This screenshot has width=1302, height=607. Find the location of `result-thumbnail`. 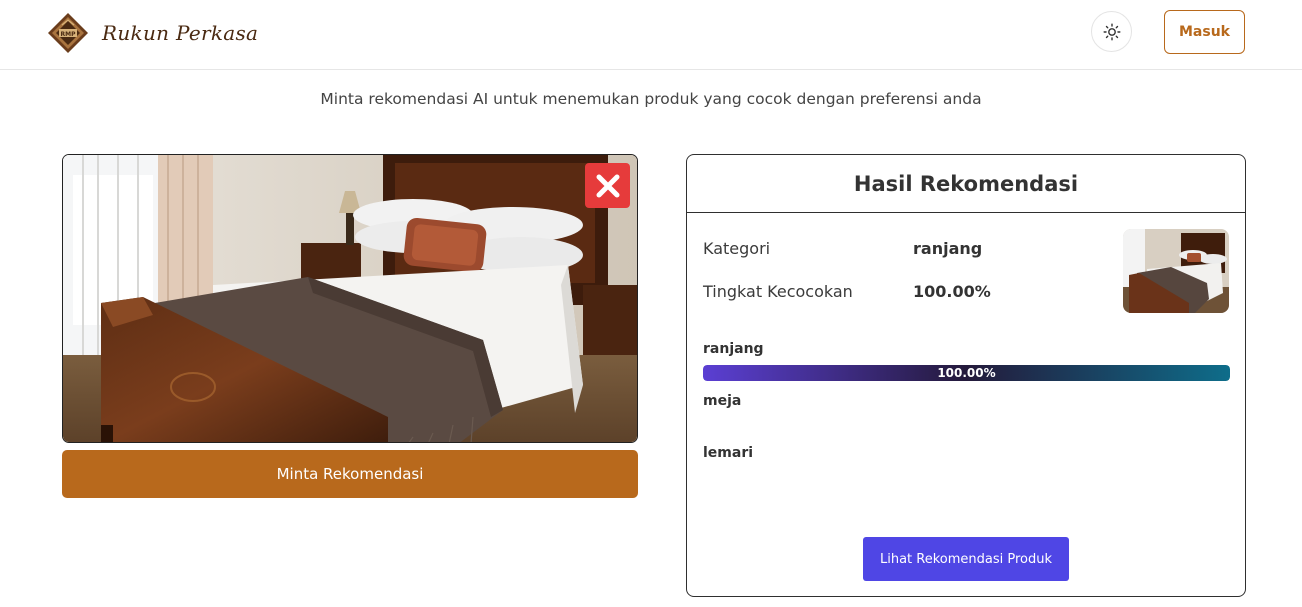

result-thumbnail is located at coordinates (1176, 271).